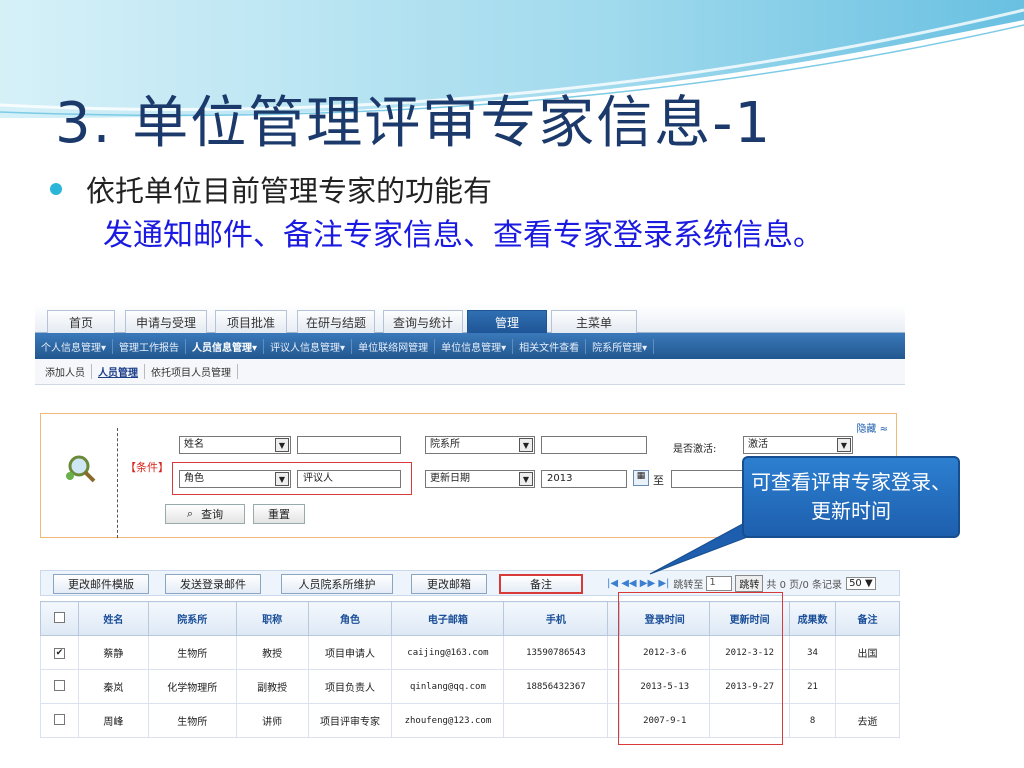  I want to click on dept-maintain-button: 人员院系所维护, so click(337, 584).